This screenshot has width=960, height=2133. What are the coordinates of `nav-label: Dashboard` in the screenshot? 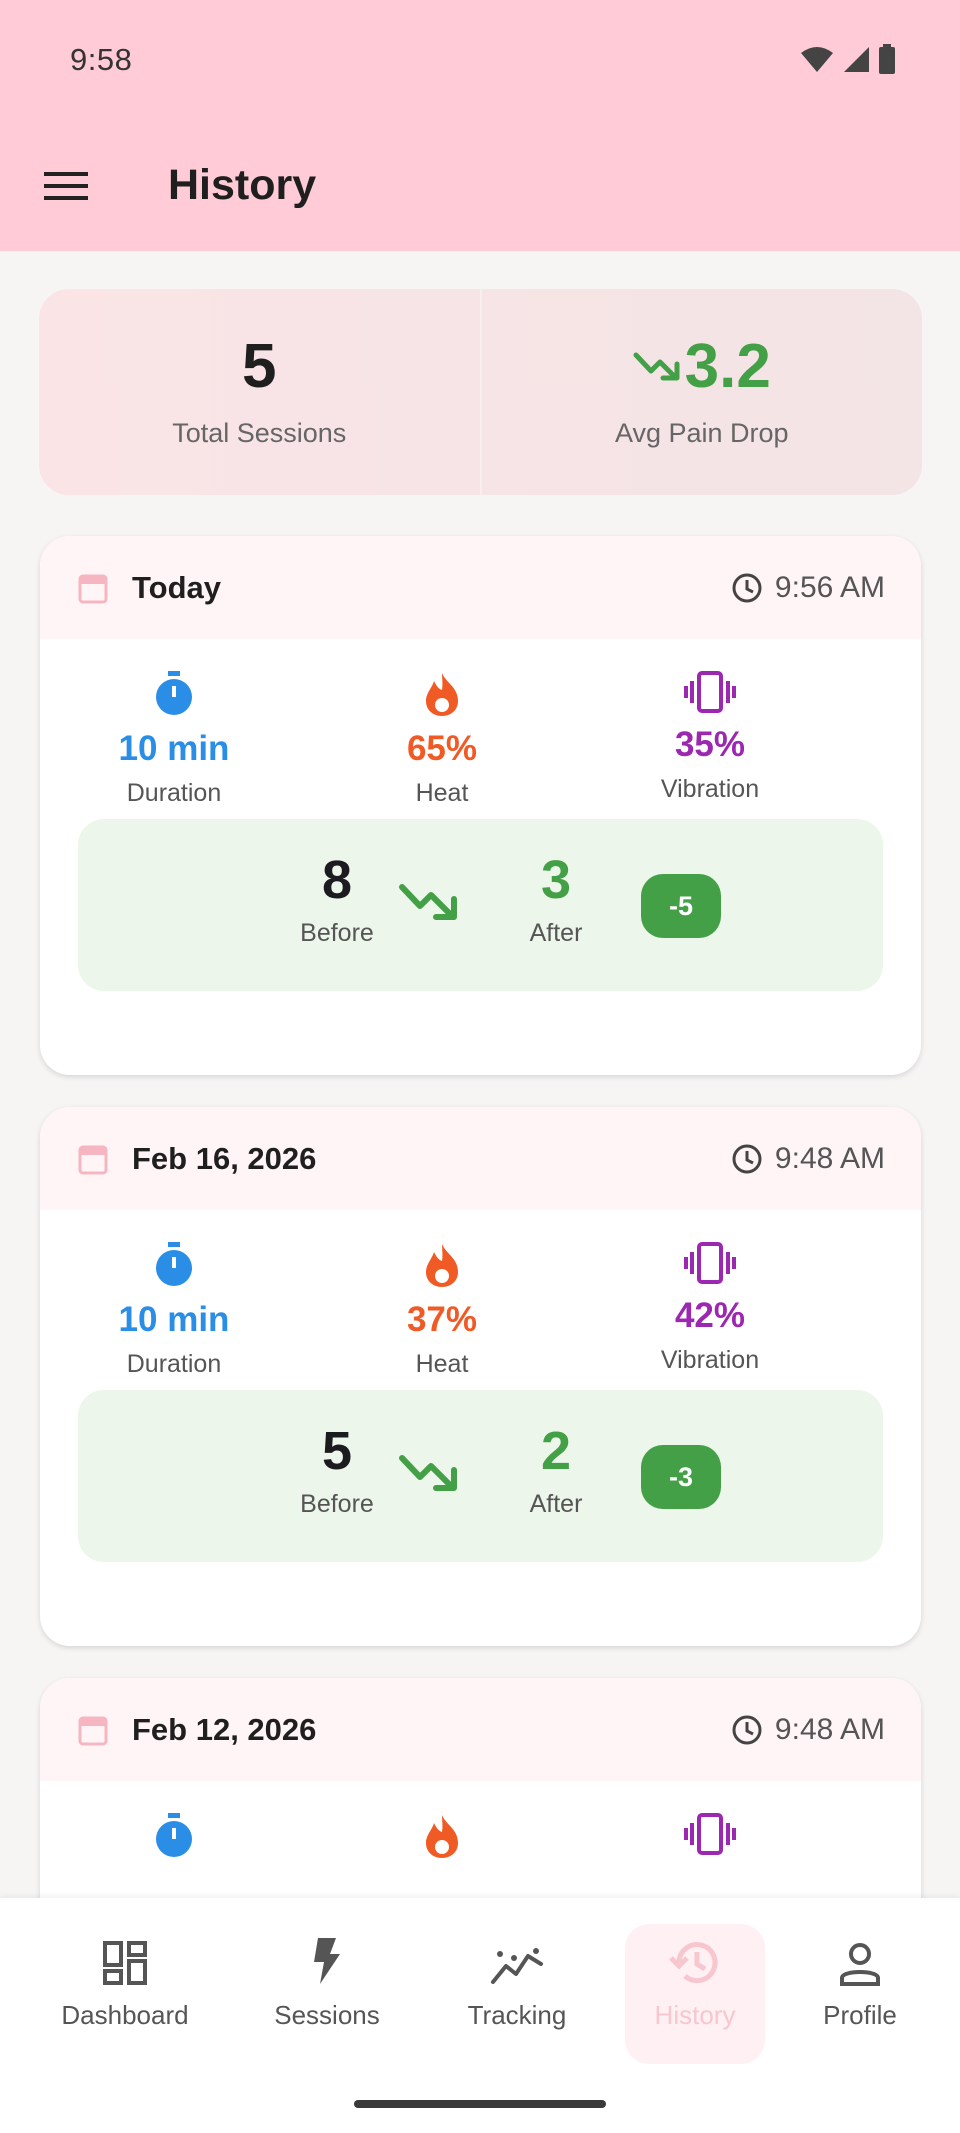 It's located at (125, 2015).